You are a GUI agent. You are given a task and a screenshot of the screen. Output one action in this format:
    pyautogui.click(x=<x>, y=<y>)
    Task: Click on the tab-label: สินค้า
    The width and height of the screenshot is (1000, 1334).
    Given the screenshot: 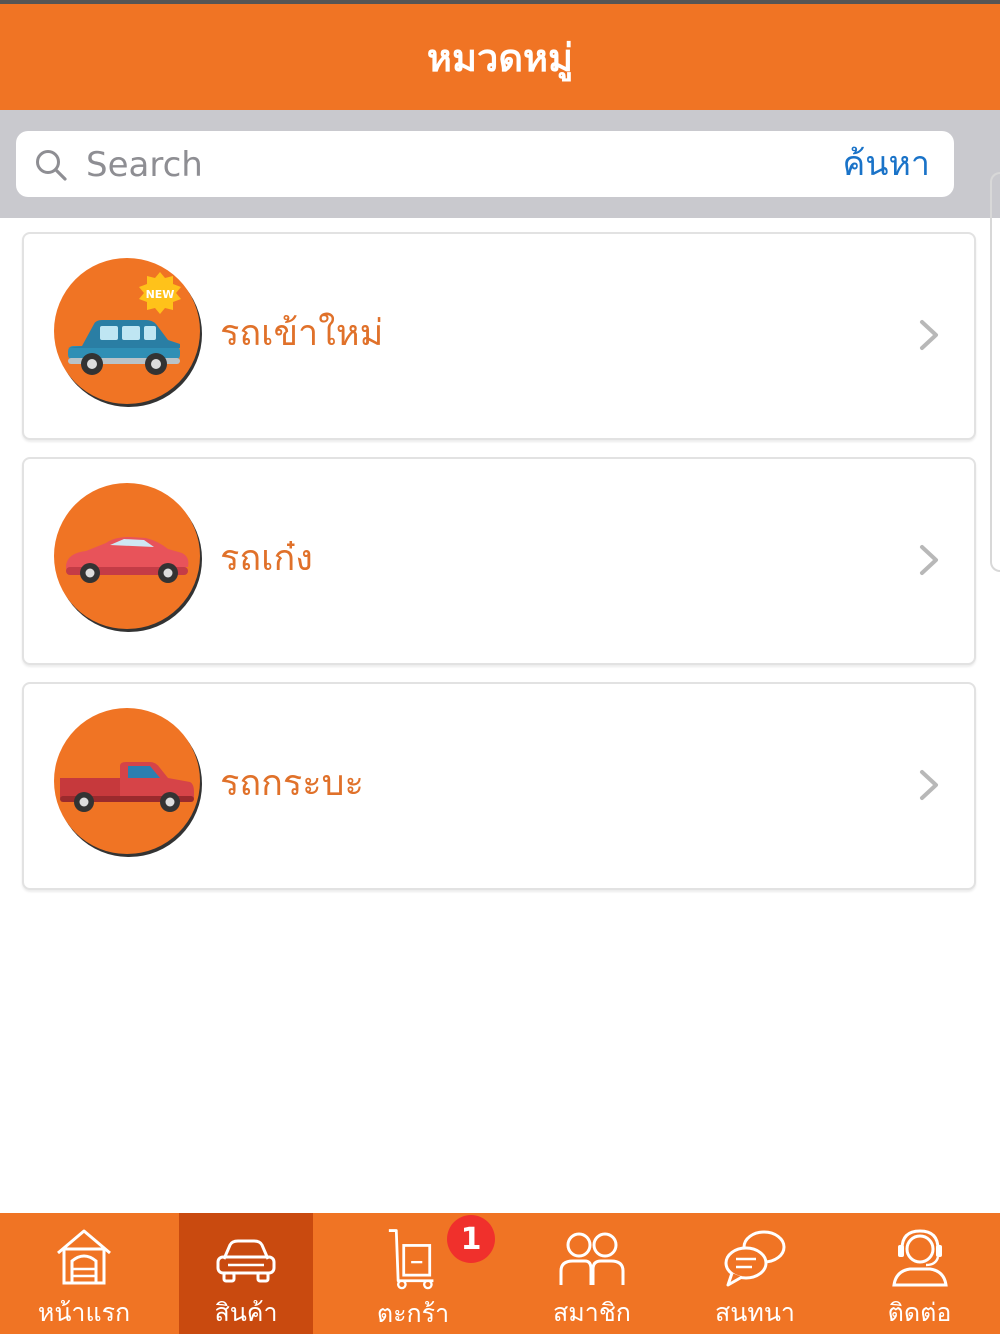 What is the action you would take?
    pyautogui.click(x=246, y=1312)
    